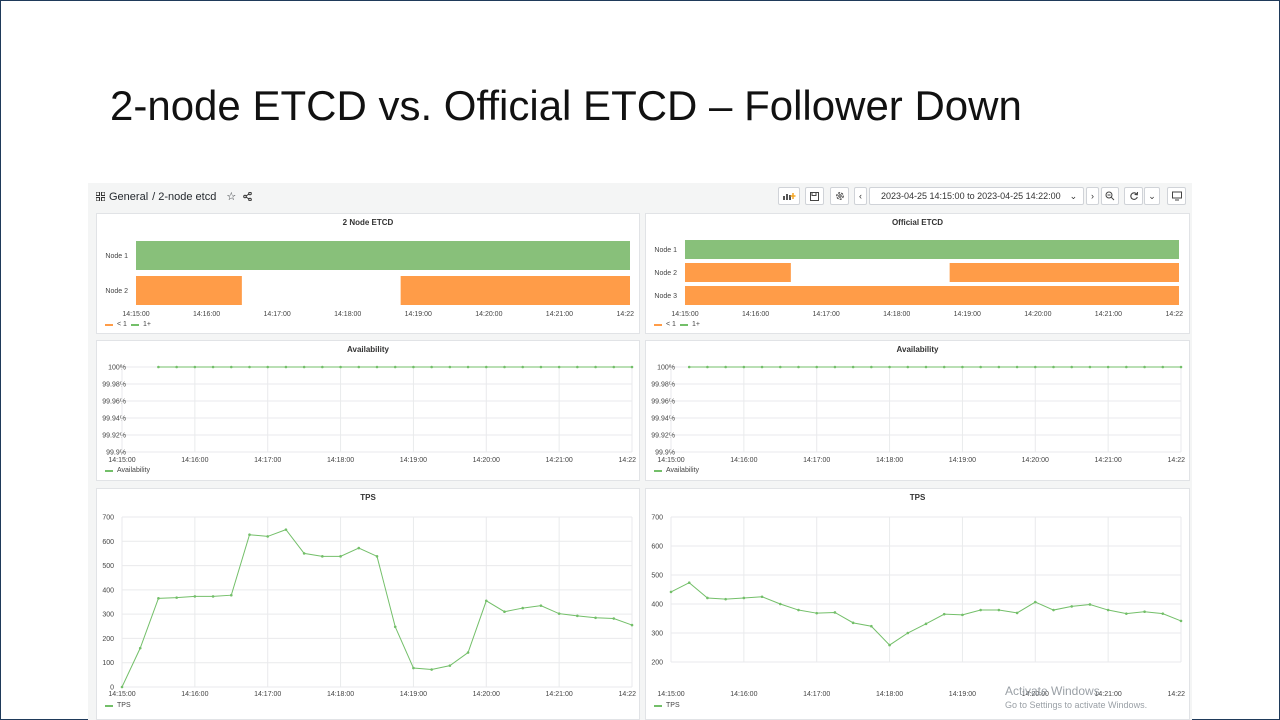  Describe the element at coordinates (860, 196) in the screenshot. I see `chevron-left-icon: ‹` at that location.